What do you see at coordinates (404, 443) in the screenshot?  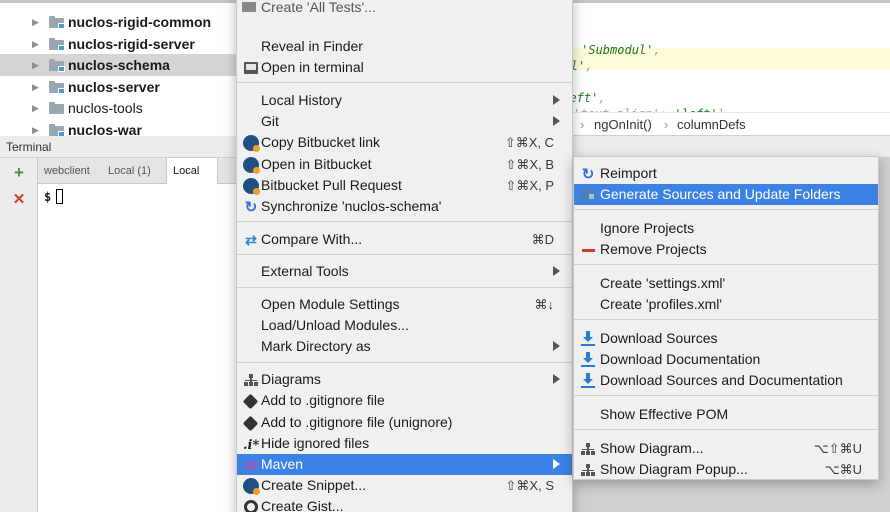 I see `menu-item-hide-ignored-files: .i* Hide ignored files` at bounding box center [404, 443].